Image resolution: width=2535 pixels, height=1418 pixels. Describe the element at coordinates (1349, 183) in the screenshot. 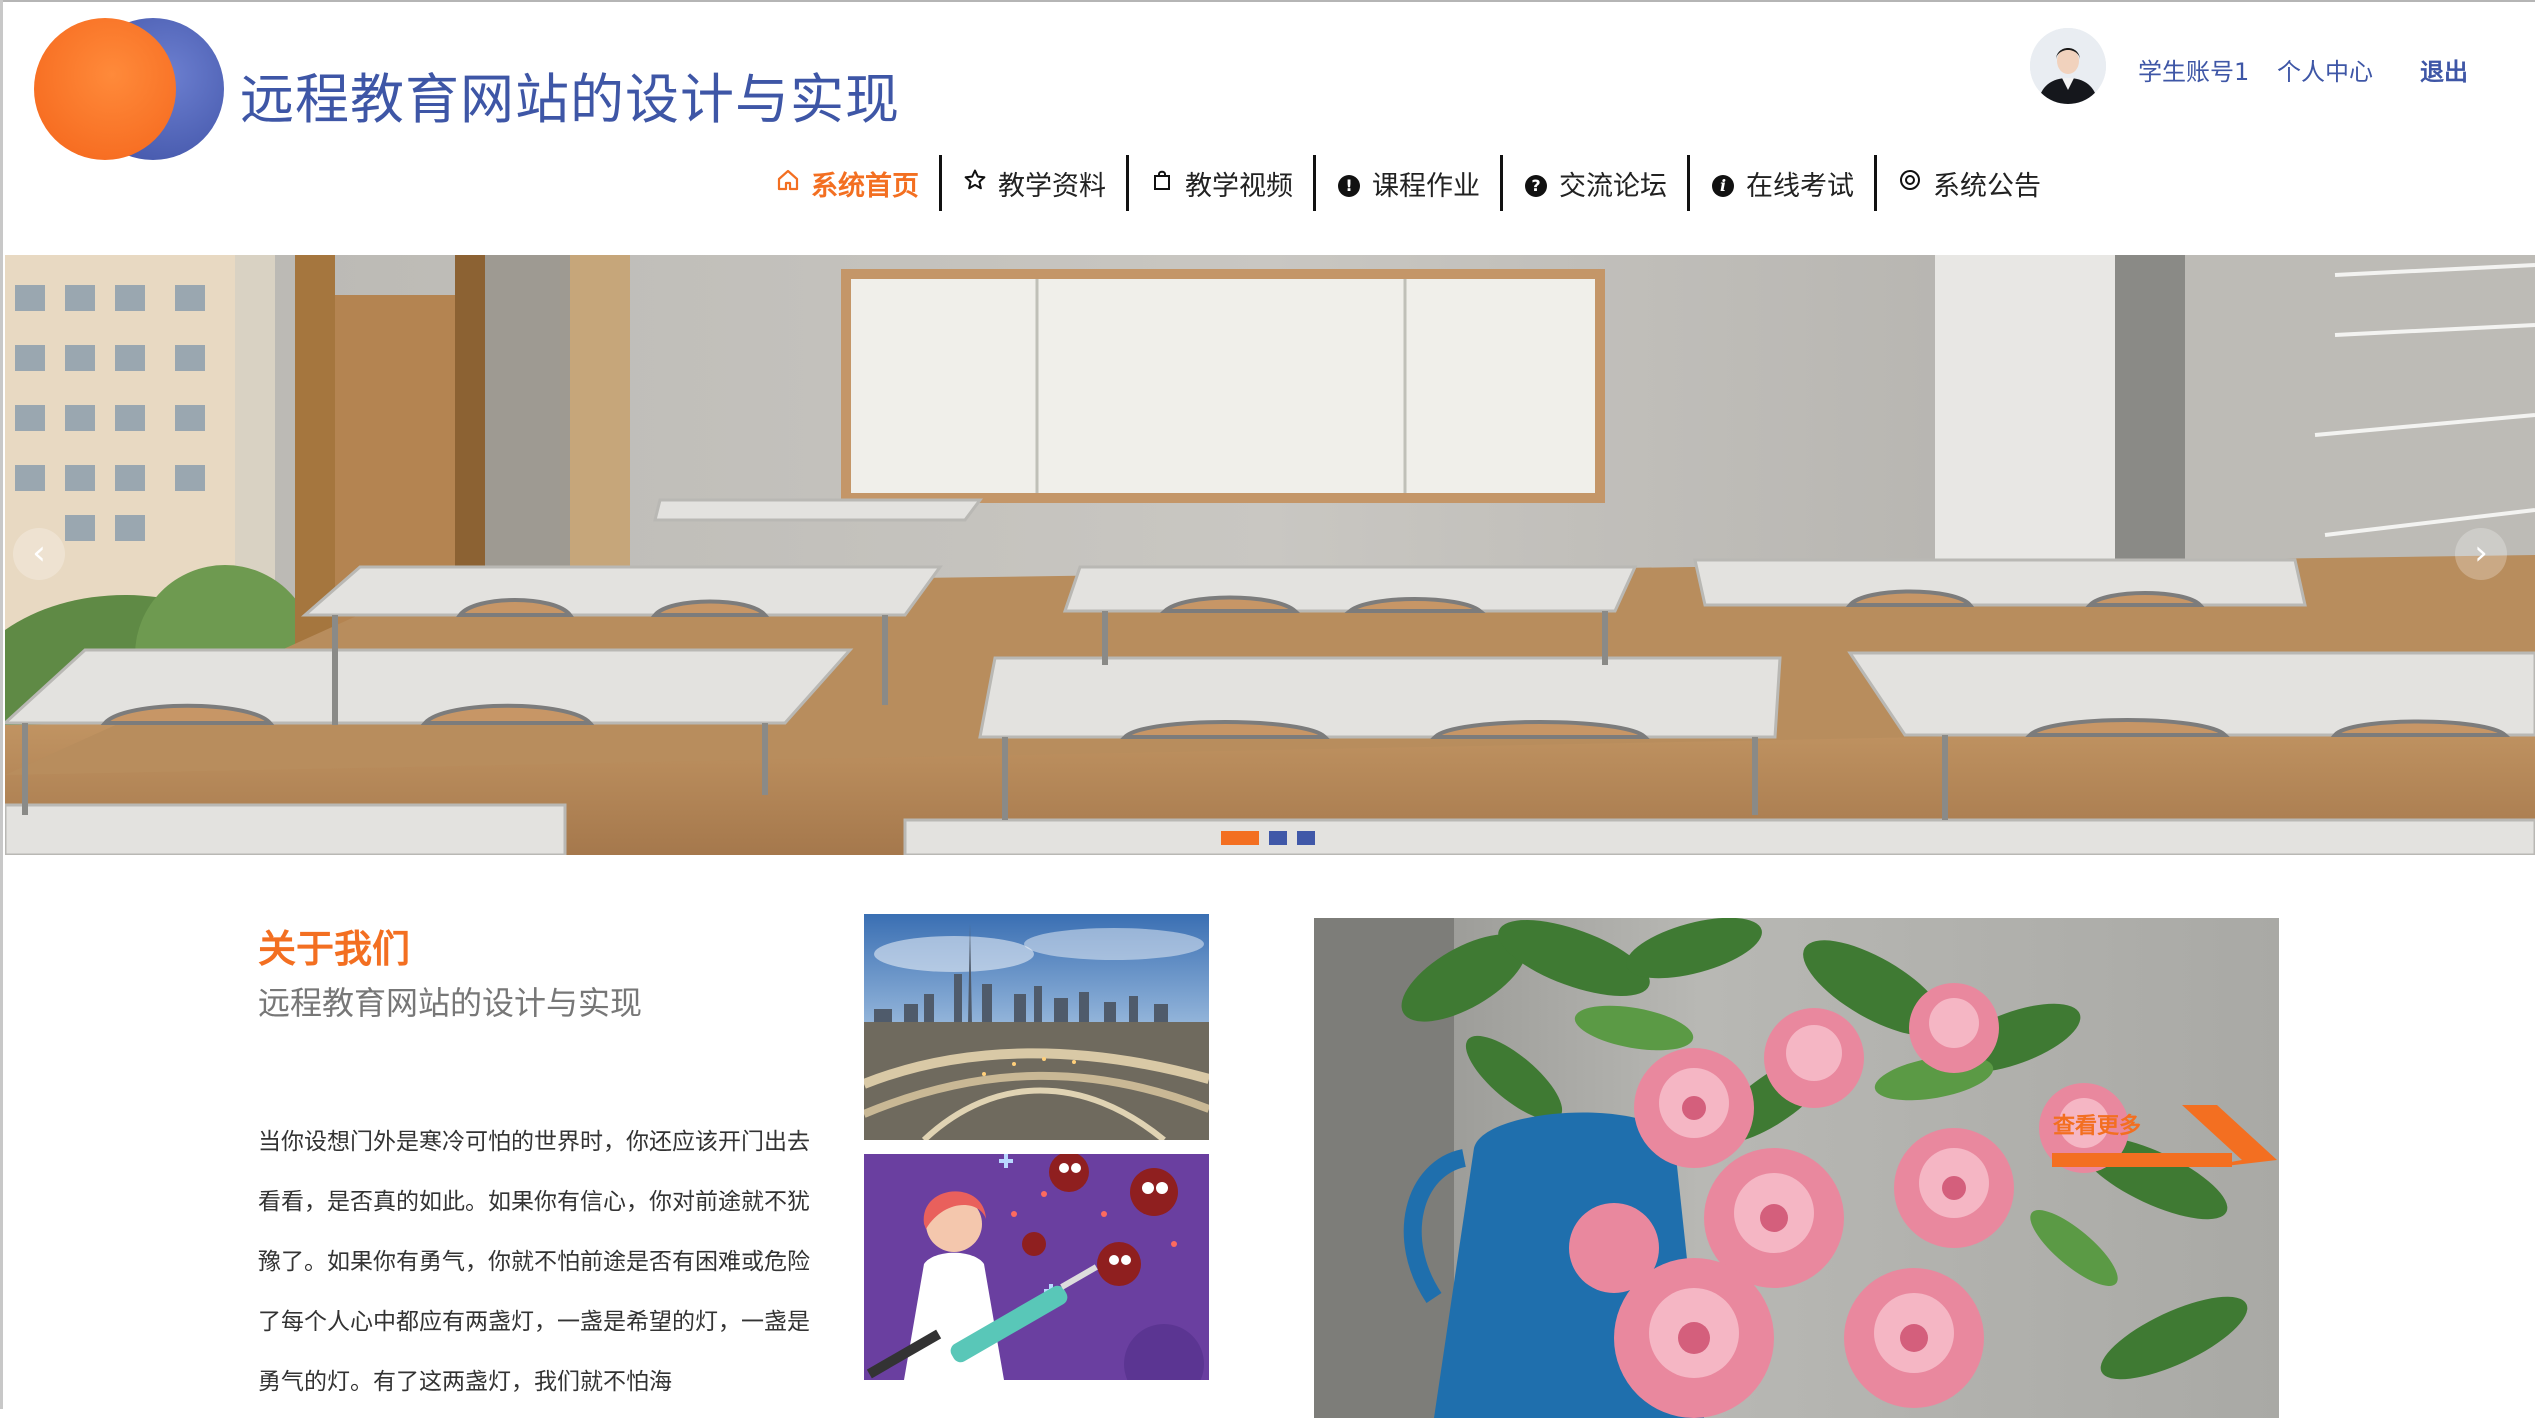

I see `exclamation-icon: !` at that location.